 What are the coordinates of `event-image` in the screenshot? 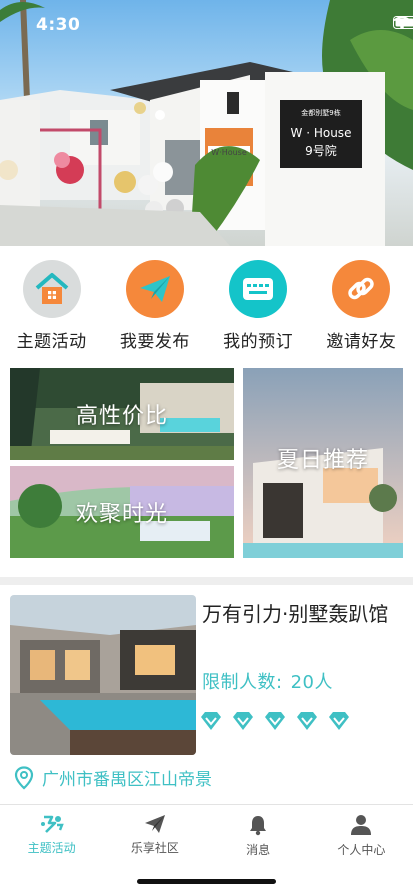 It's located at (103, 675).